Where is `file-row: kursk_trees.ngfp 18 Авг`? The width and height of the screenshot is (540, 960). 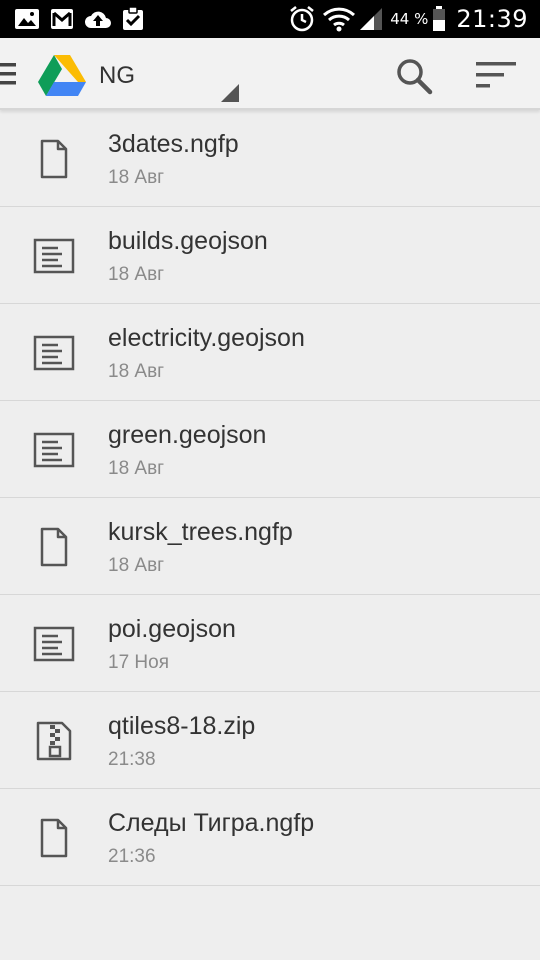
file-row: kursk_trees.ngfp 18 Авг is located at coordinates (270, 546).